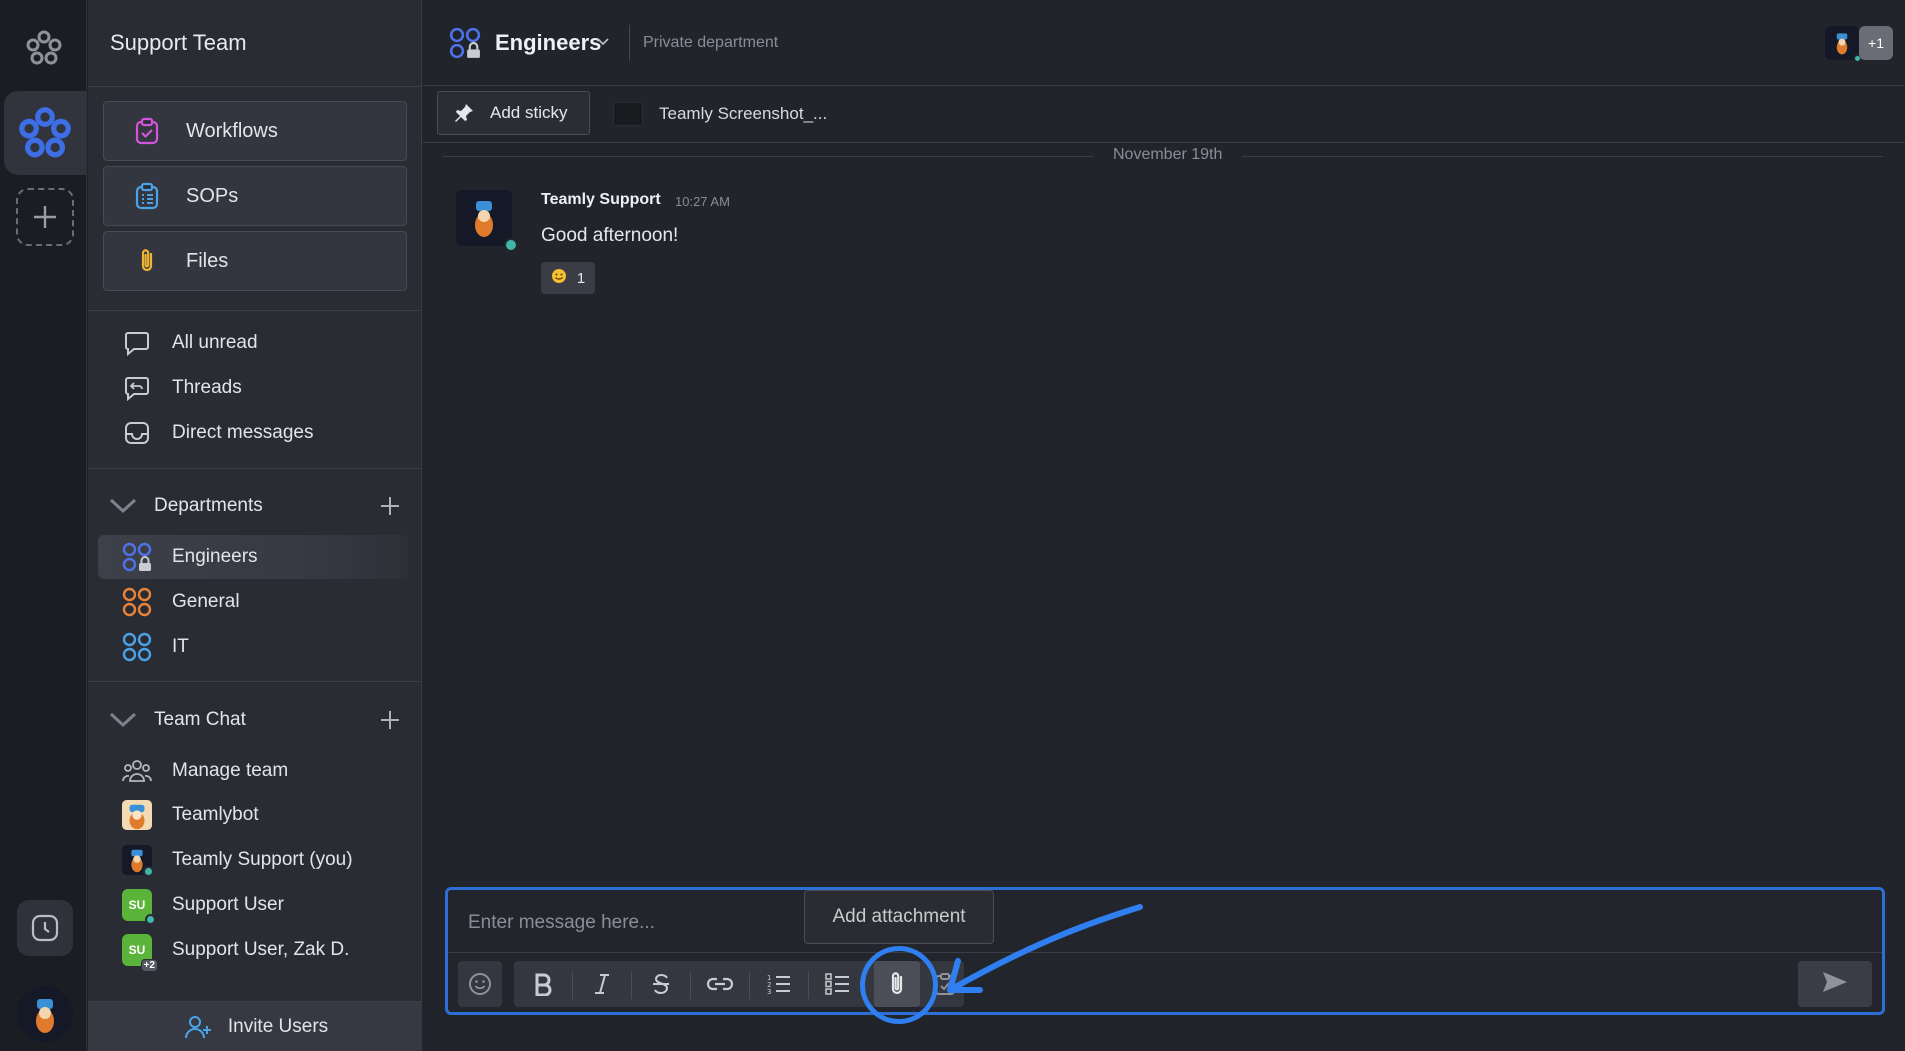  Describe the element at coordinates (253, 557) in the screenshot. I see `department-engineers: Engineers` at that location.